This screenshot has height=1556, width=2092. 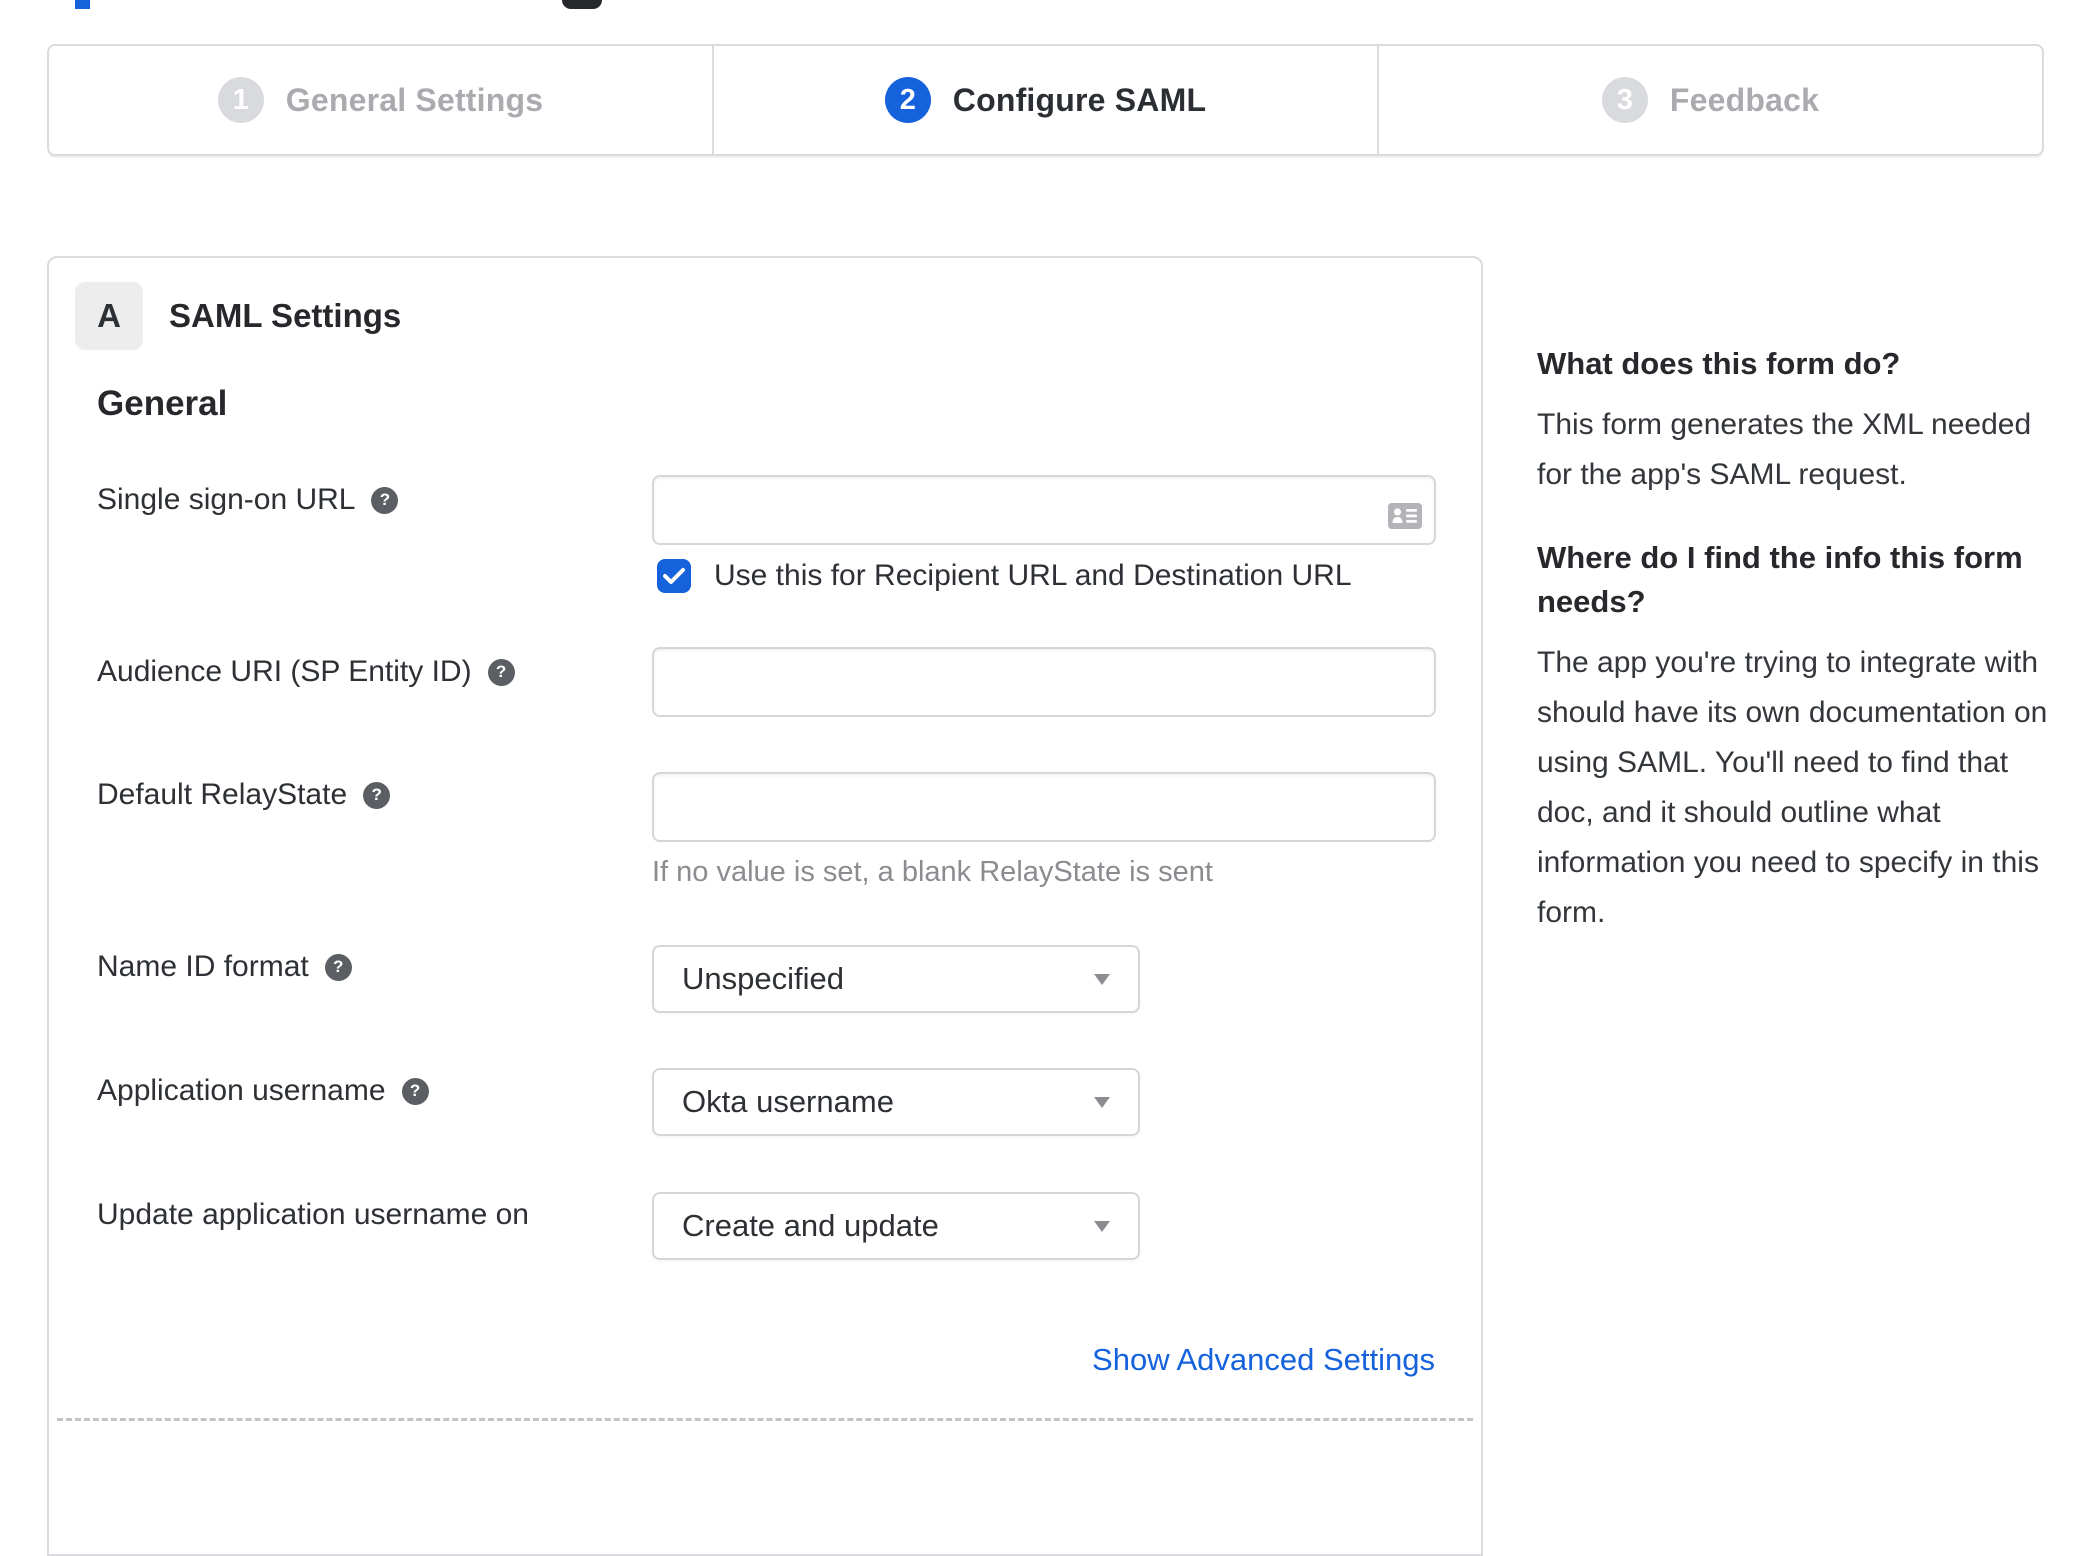 What do you see at coordinates (285, 315) in the screenshot?
I see `panel-title: SAML Settings` at bounding box center [285, 315].